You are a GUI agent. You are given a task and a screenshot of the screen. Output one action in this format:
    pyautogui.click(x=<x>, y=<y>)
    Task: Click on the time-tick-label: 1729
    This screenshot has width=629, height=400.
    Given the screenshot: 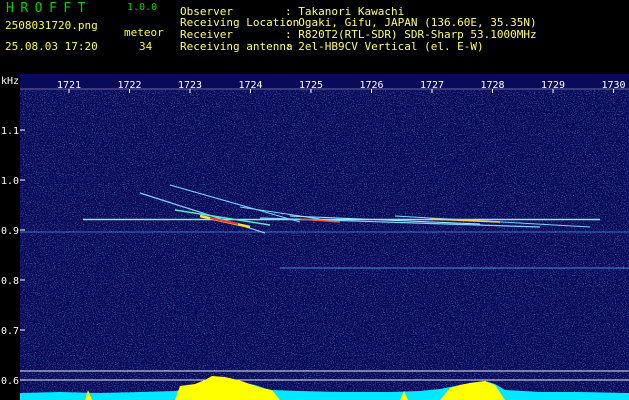 What is the action you would take?
    pyautogui.click(x=553, y=85)
    